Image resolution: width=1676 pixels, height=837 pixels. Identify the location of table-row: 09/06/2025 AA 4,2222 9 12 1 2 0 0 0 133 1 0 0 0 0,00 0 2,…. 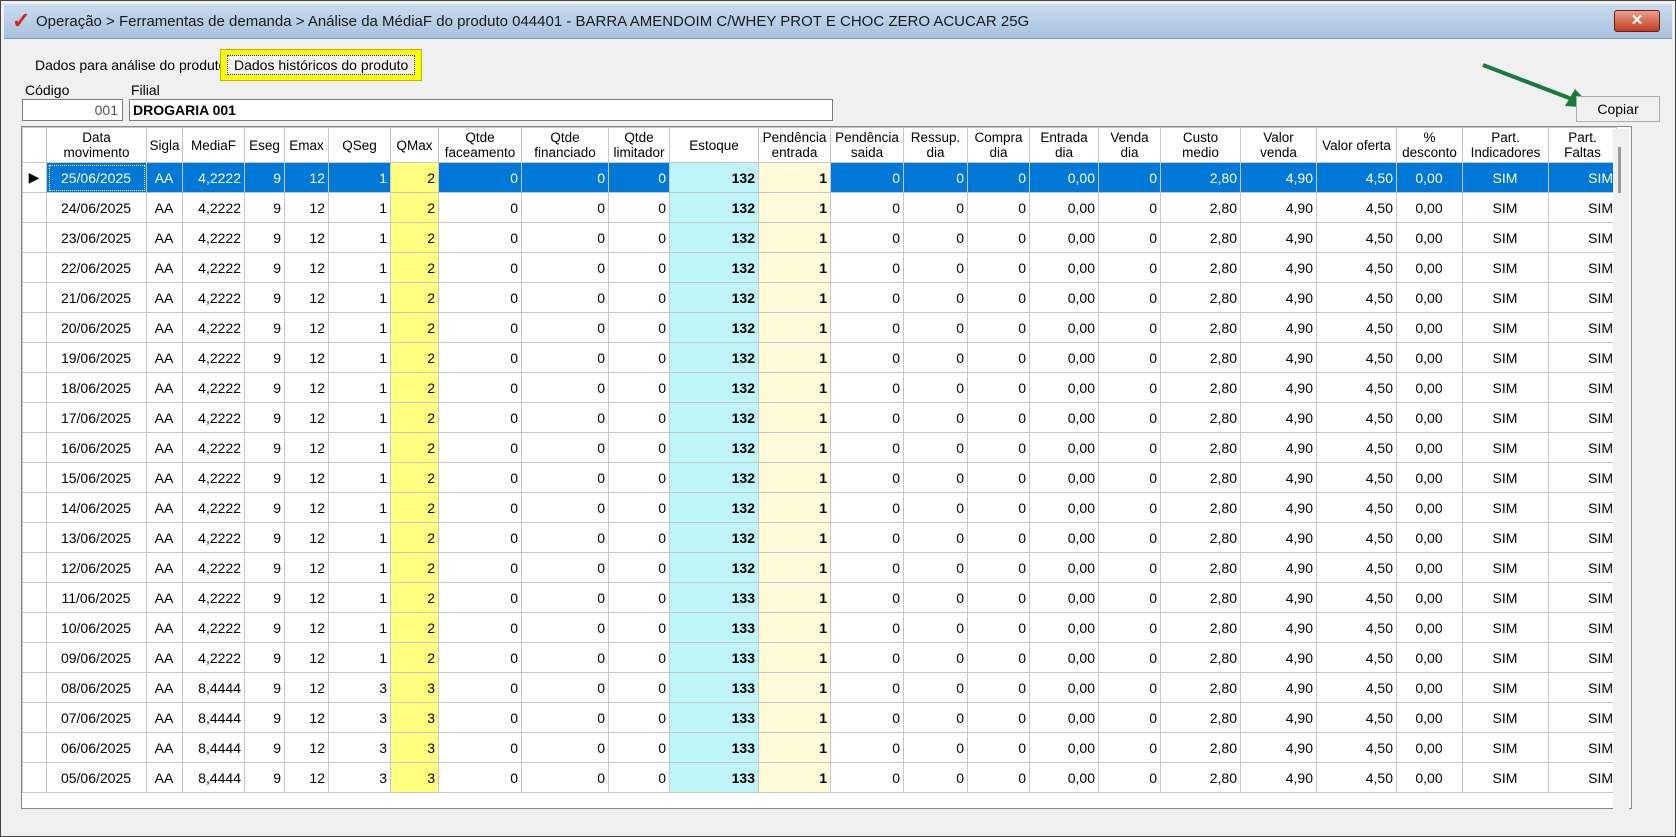
(819, 657).